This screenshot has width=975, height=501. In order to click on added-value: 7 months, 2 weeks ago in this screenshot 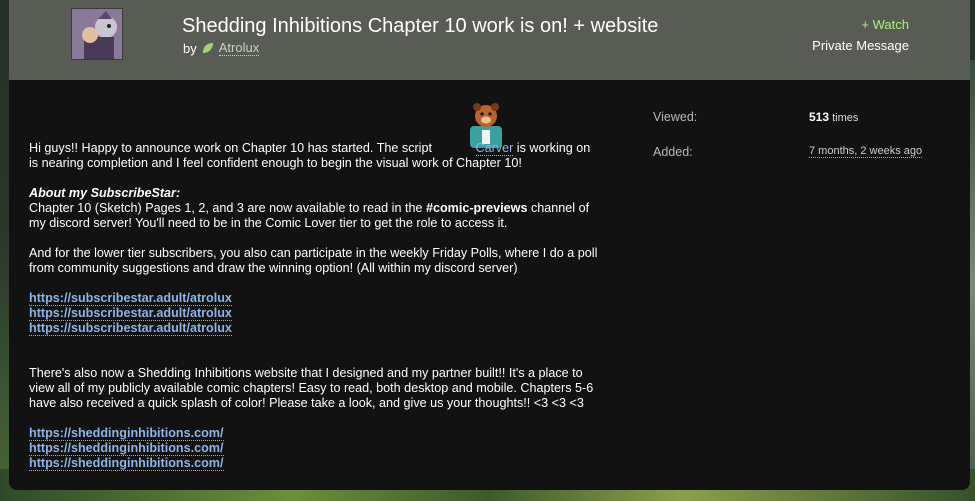, I will do `click(866, 151)`.